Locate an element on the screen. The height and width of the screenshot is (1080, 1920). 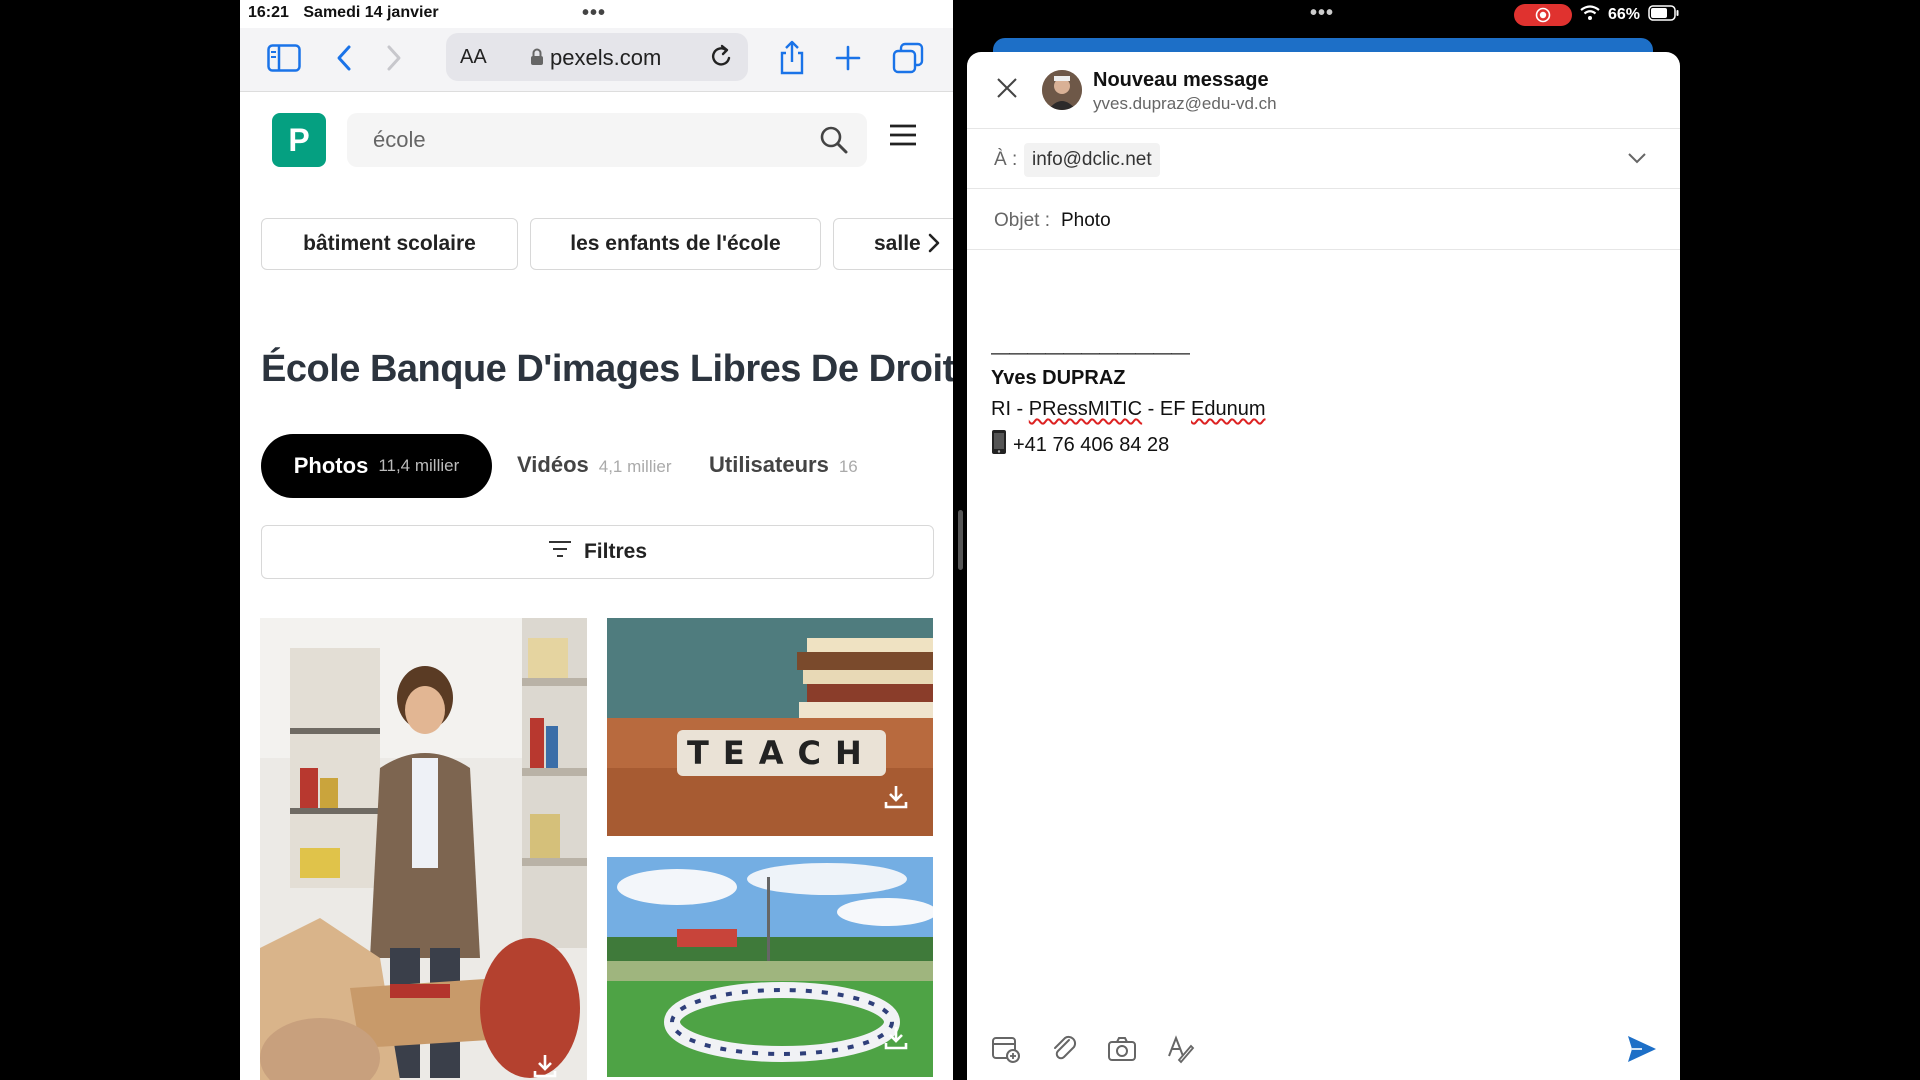
formatting-icon is located at coordinates (1180, 1049).